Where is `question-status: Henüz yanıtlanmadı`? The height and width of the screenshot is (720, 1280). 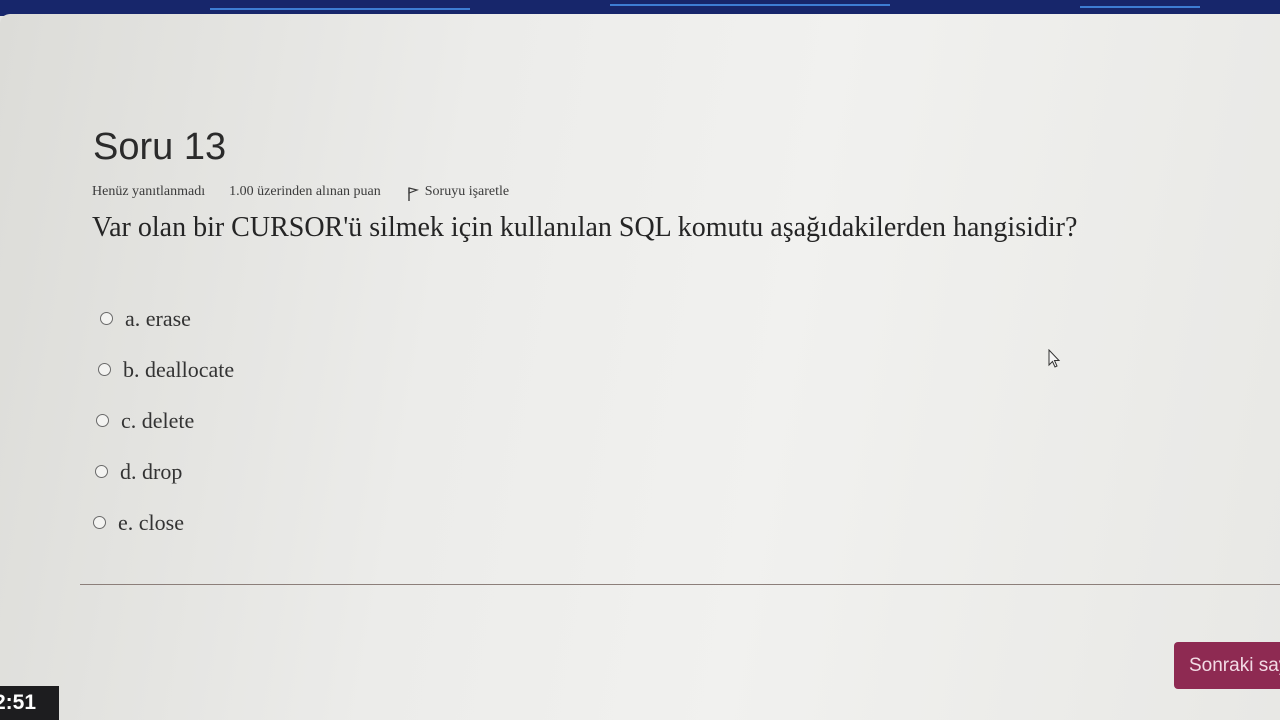
question-status: Henüz yanıtlanmadı is located at coordinates (149, 191).